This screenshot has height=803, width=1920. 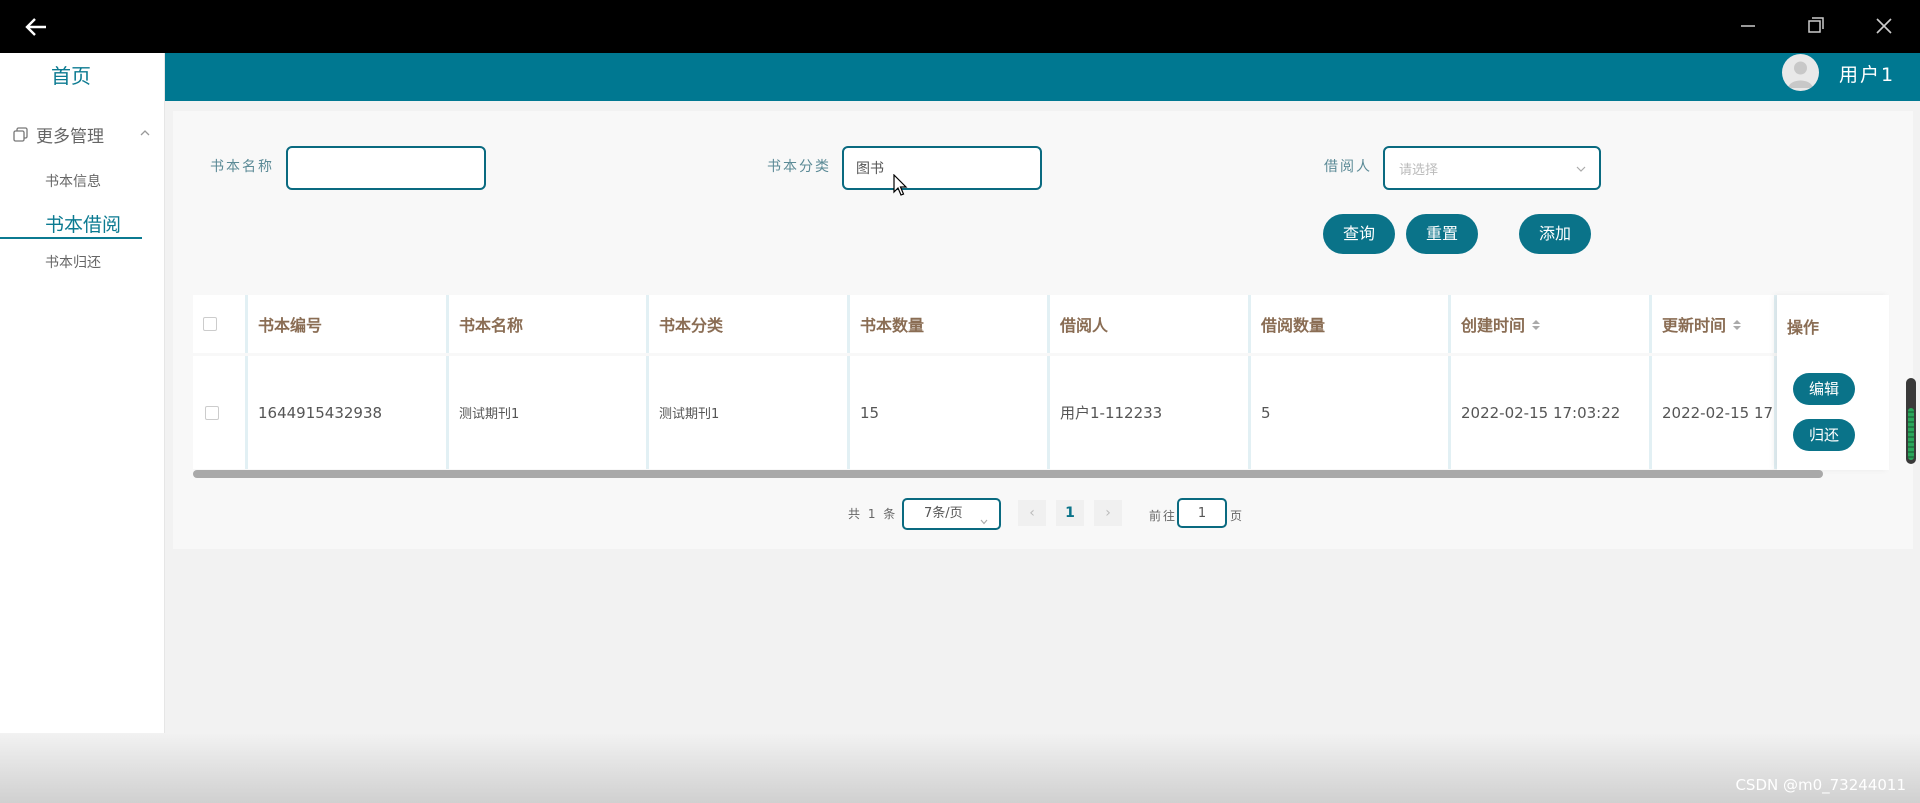 What do you see at coordinates (1815, 26) in the screenshot?
I see `restore-icon` at bounding box center [1815, 26].